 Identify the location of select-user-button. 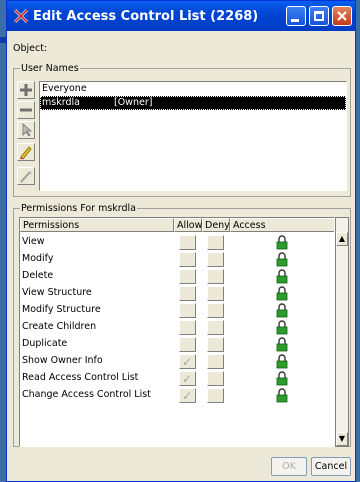
(26, 130).